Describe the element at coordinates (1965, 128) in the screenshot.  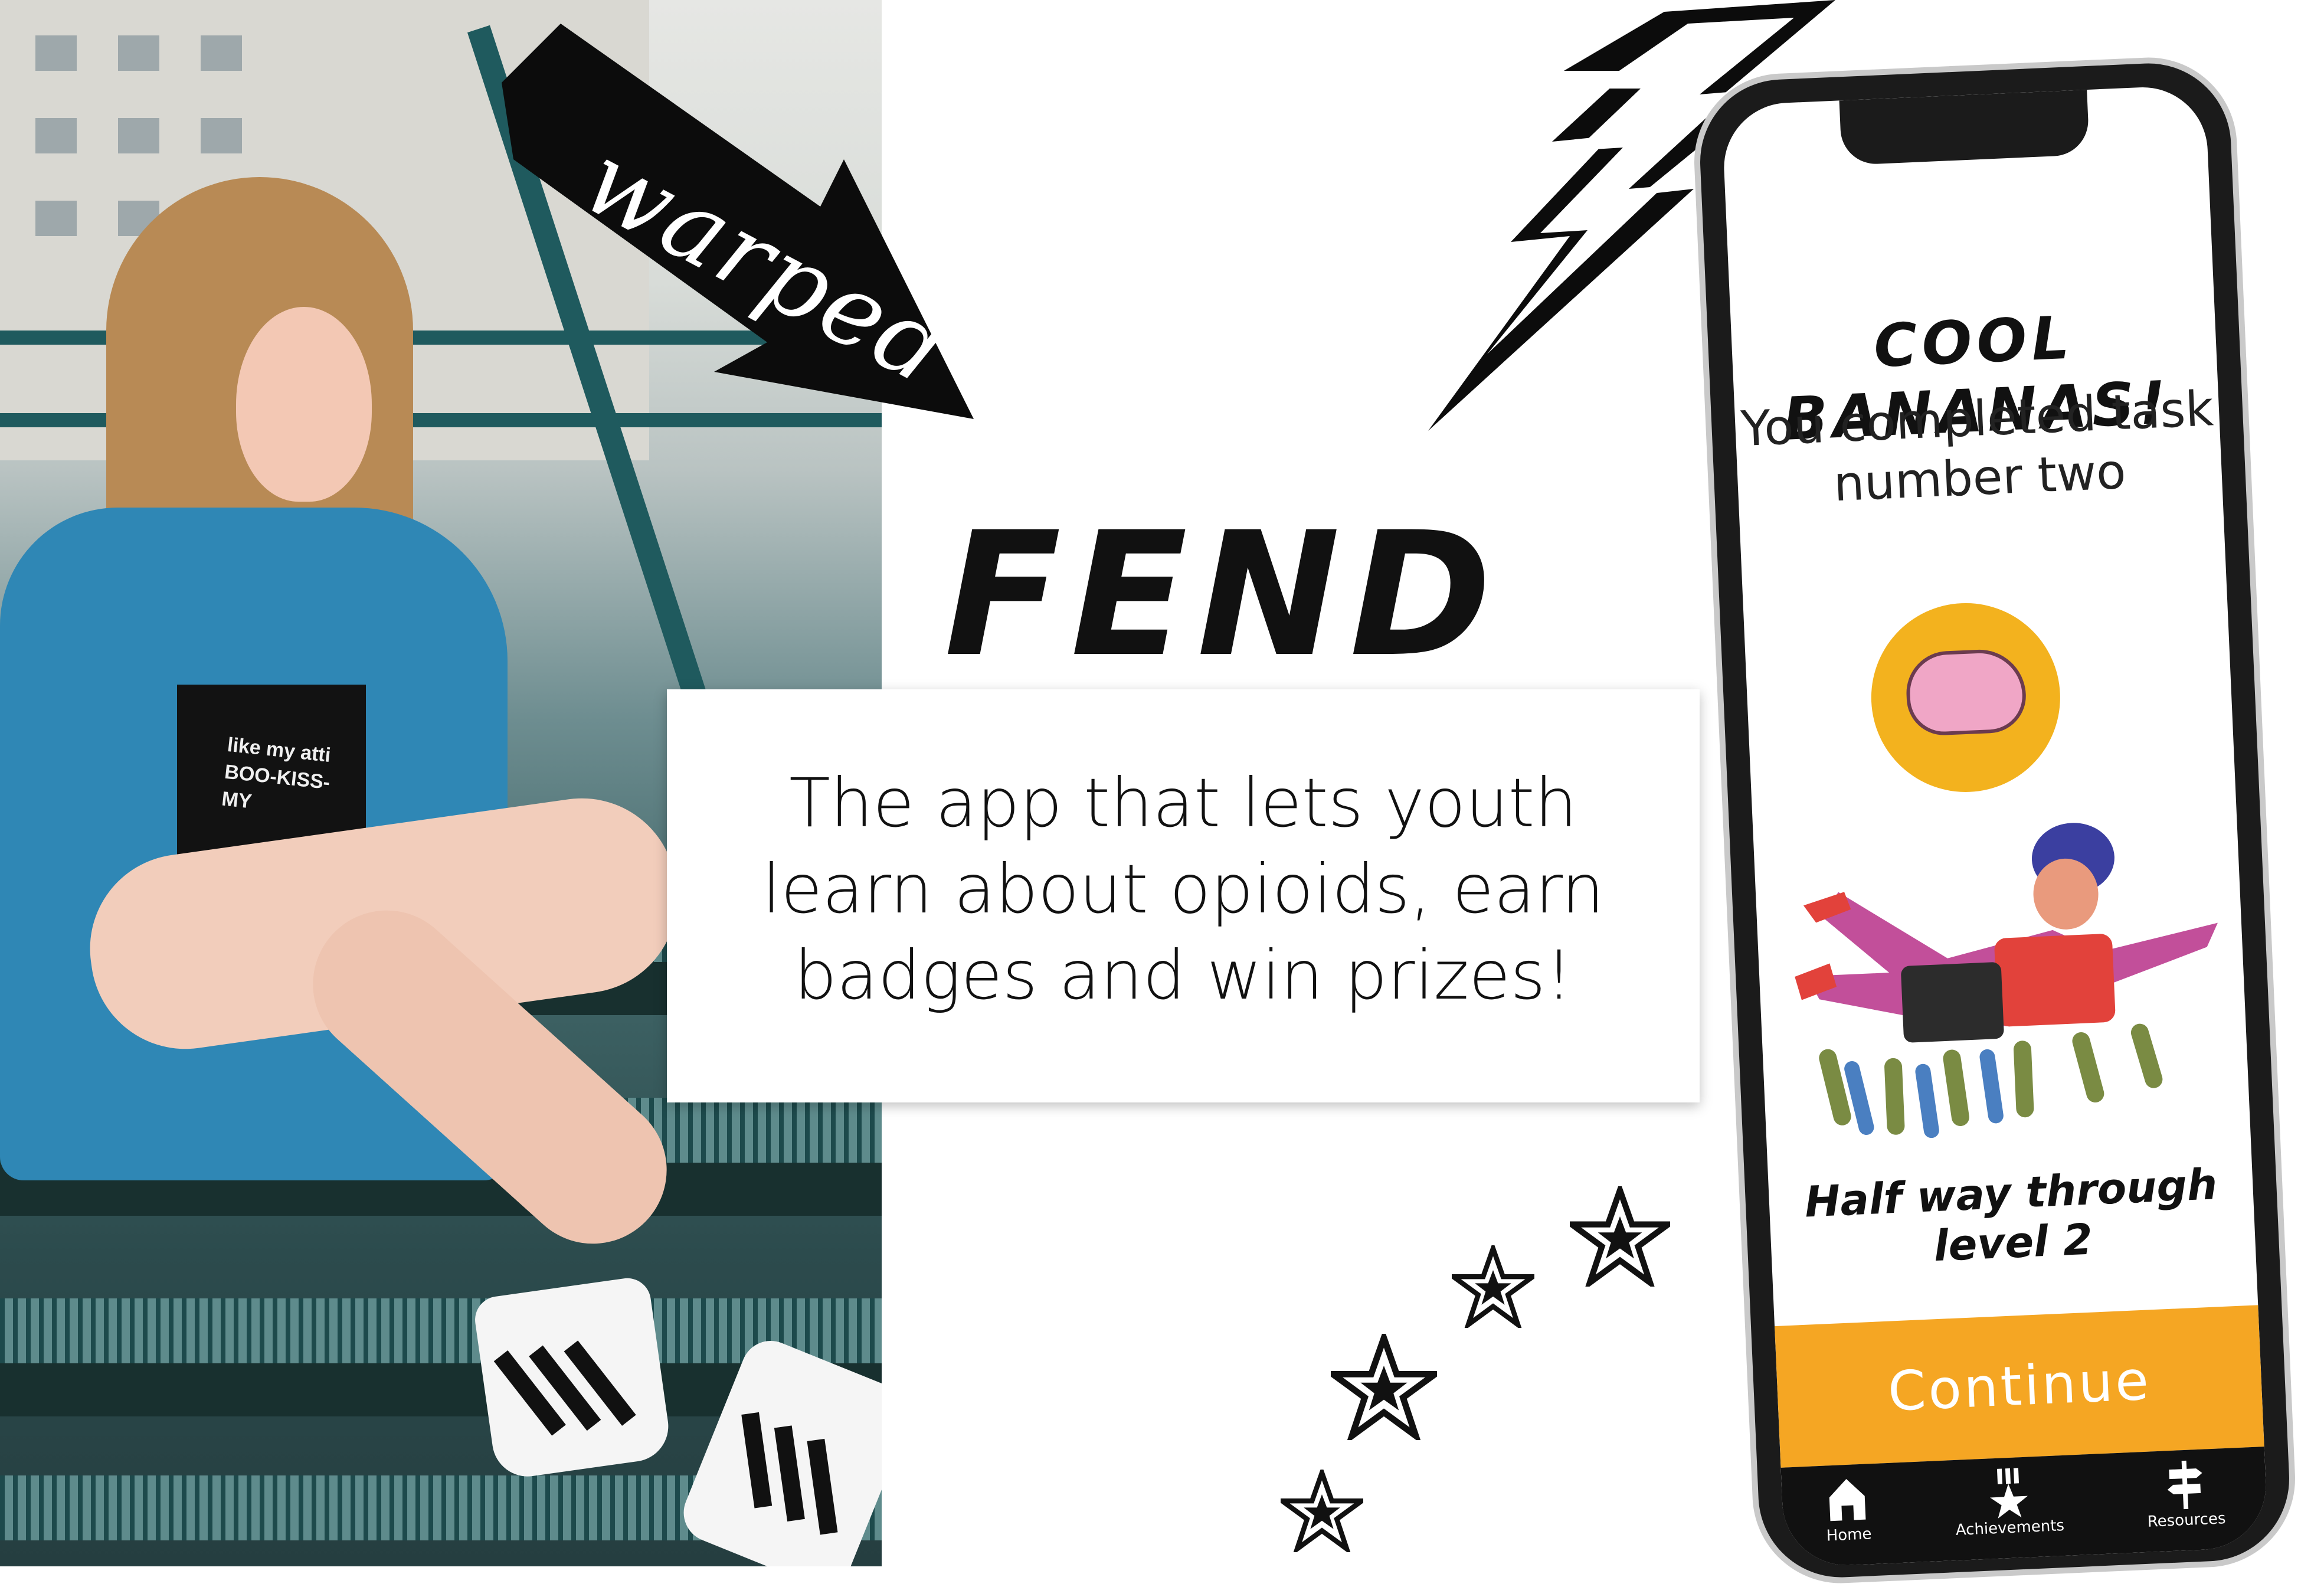
I see `phone-notch` at that location.